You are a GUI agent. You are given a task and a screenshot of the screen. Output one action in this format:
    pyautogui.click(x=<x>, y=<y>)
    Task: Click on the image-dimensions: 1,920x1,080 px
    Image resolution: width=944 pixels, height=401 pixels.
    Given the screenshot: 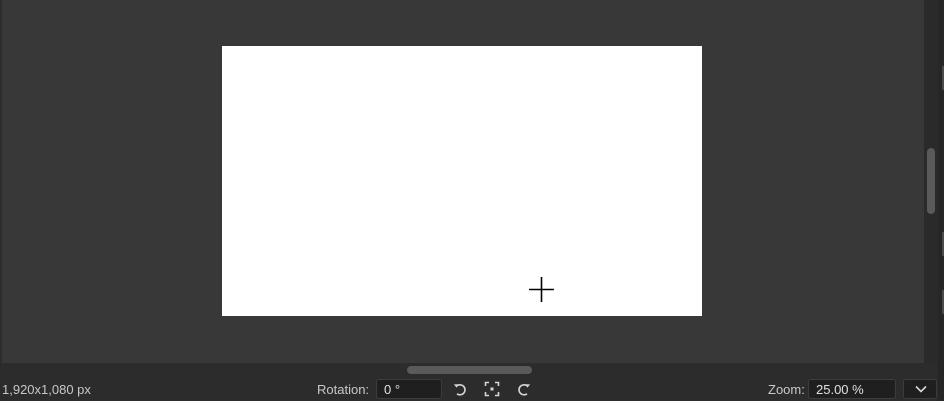 What is the action you would take?
    pyautogui.click(x=46, y=389)
    